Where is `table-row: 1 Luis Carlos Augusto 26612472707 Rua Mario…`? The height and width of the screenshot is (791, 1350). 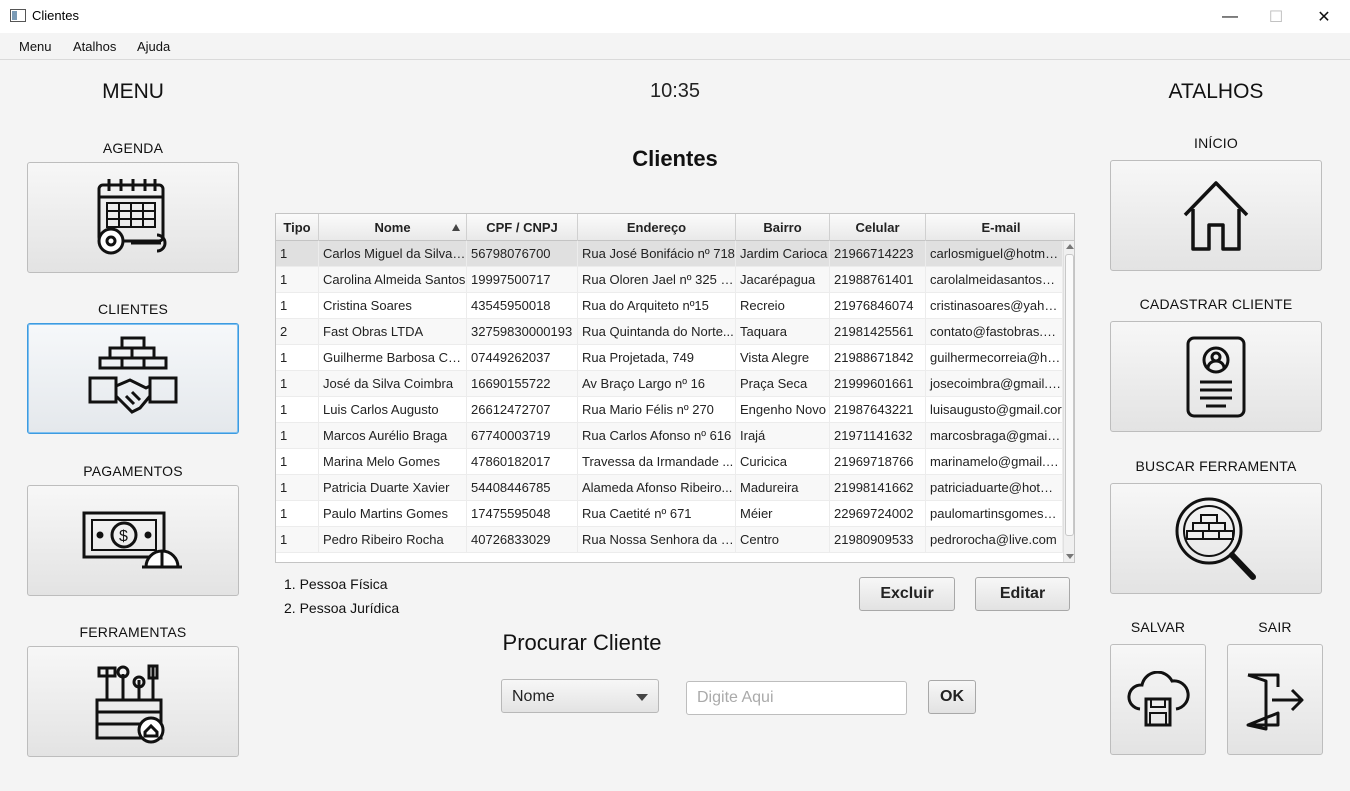
table-row: 1 Luis Carlos Augusto 26612472707 Rua Mario… is located at coordinates (669, 410).